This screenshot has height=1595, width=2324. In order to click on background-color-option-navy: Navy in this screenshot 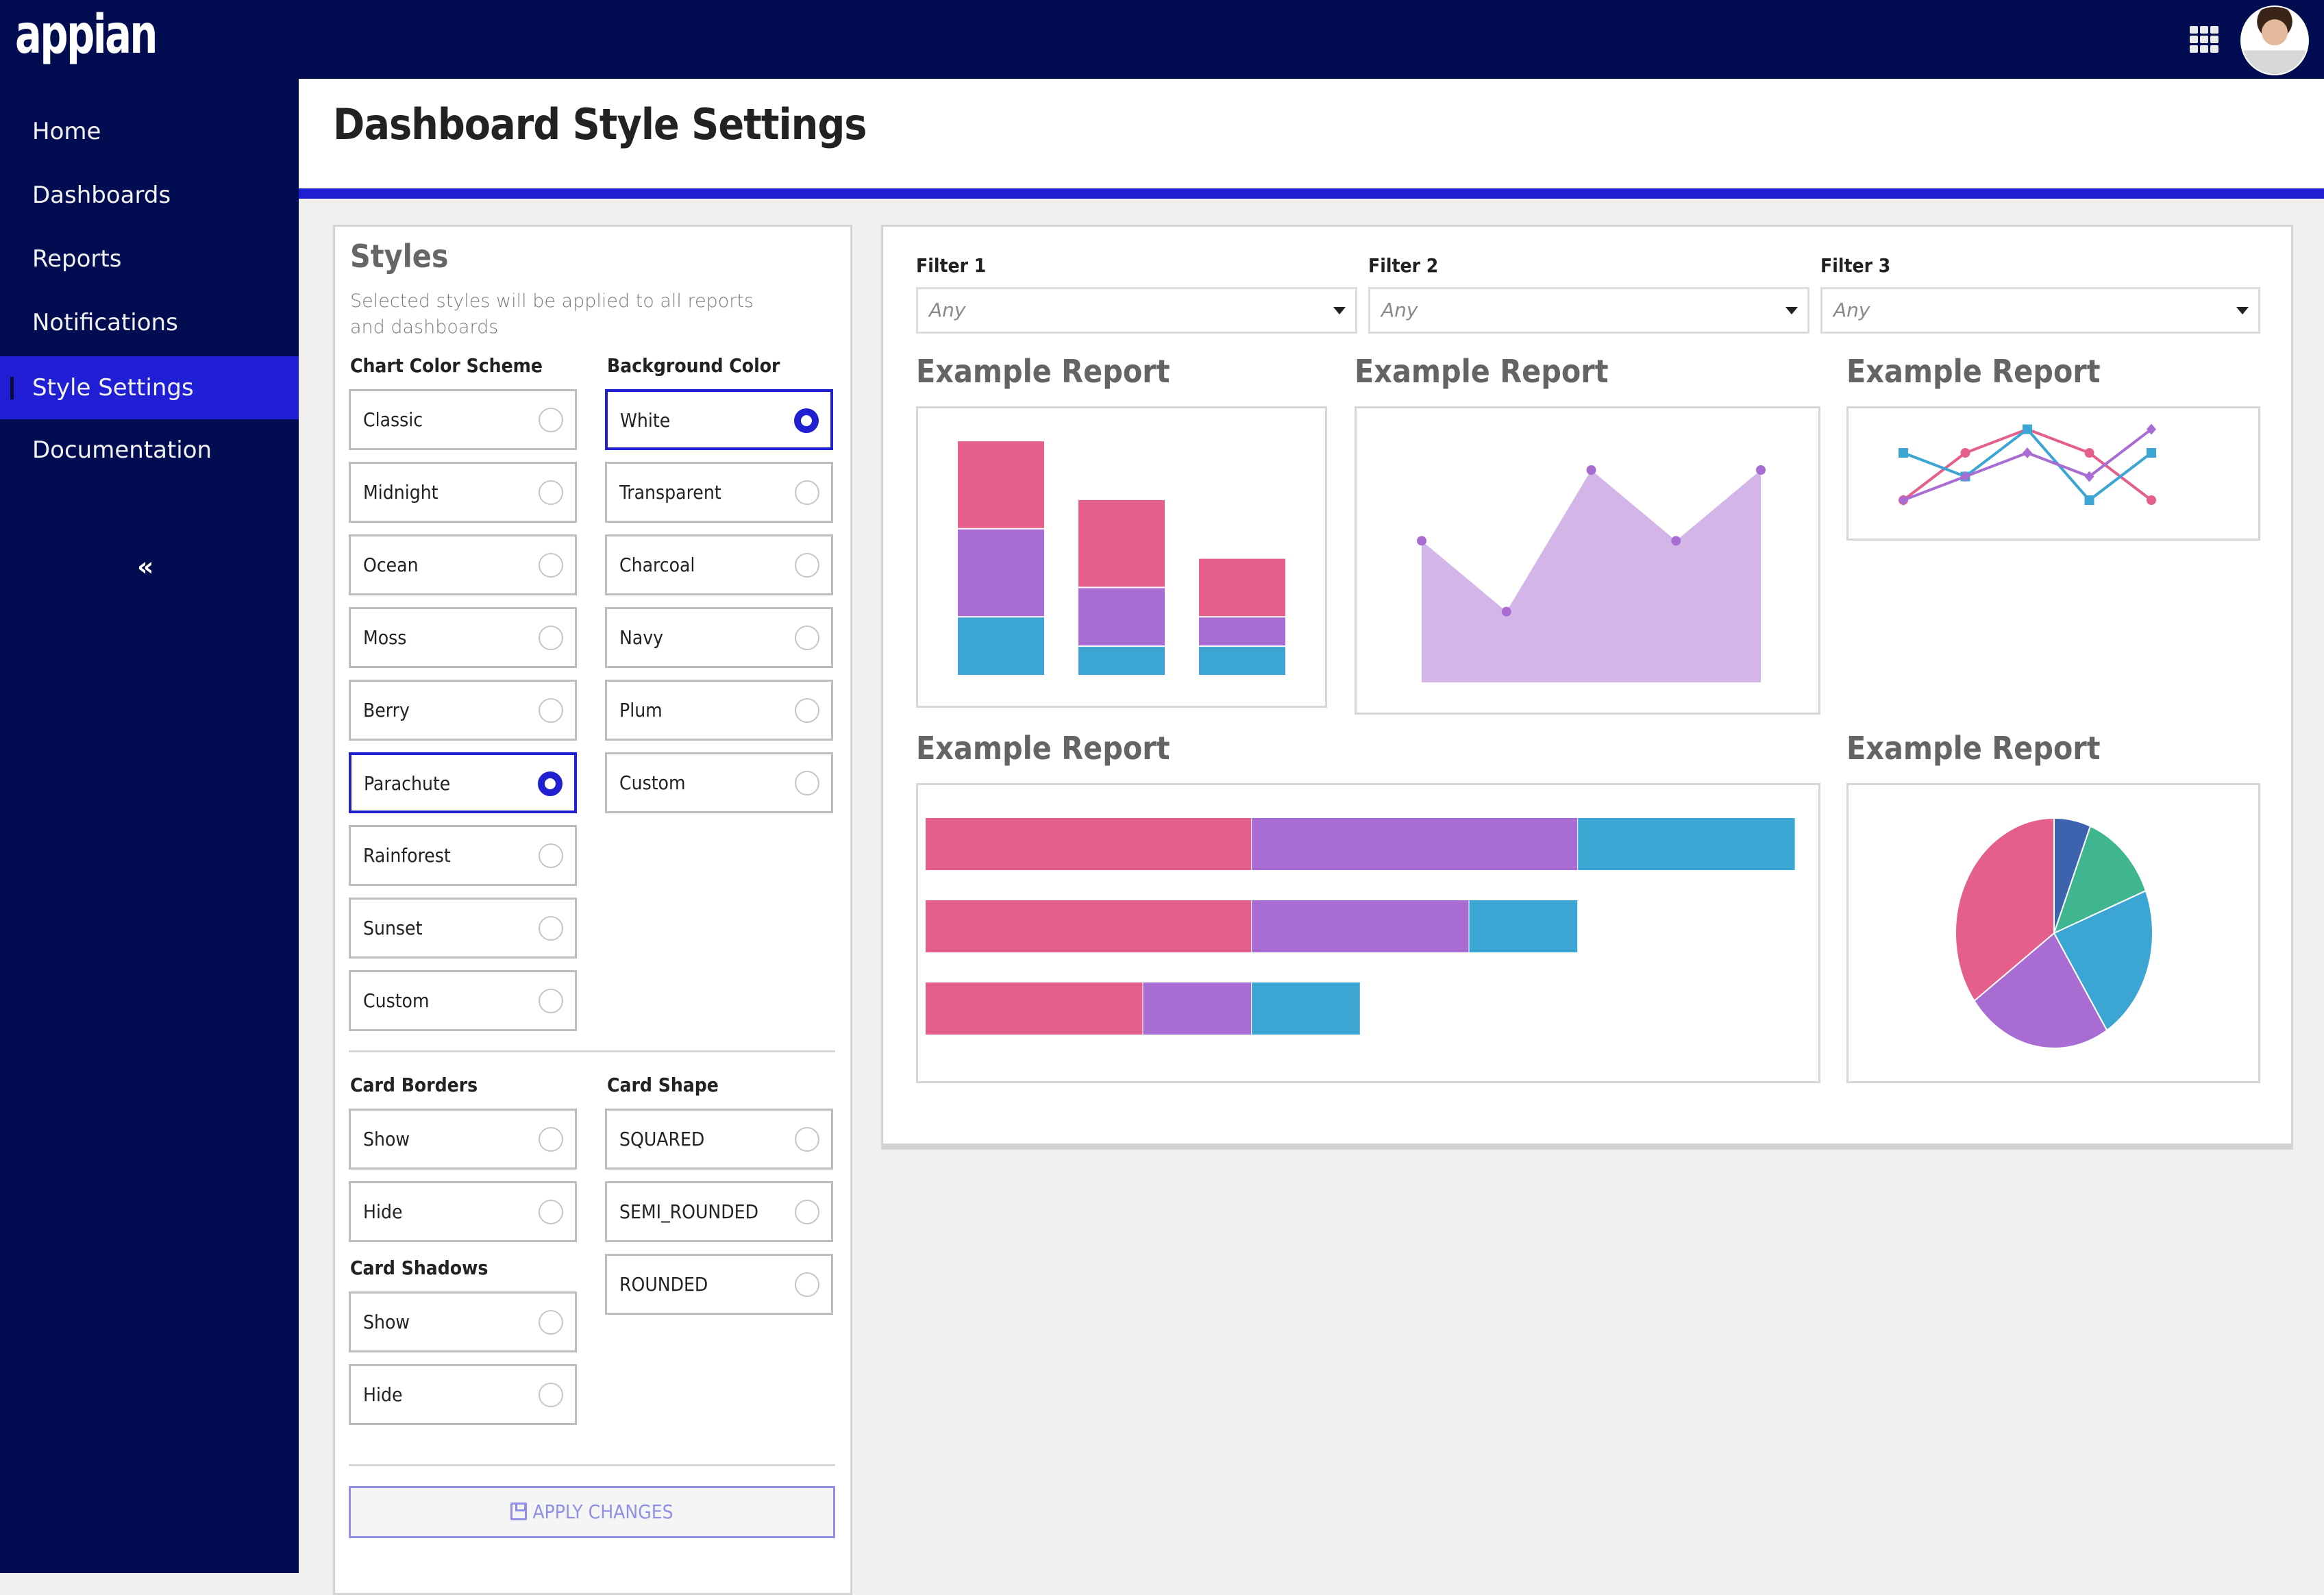, I will do `click(719, 638)`.